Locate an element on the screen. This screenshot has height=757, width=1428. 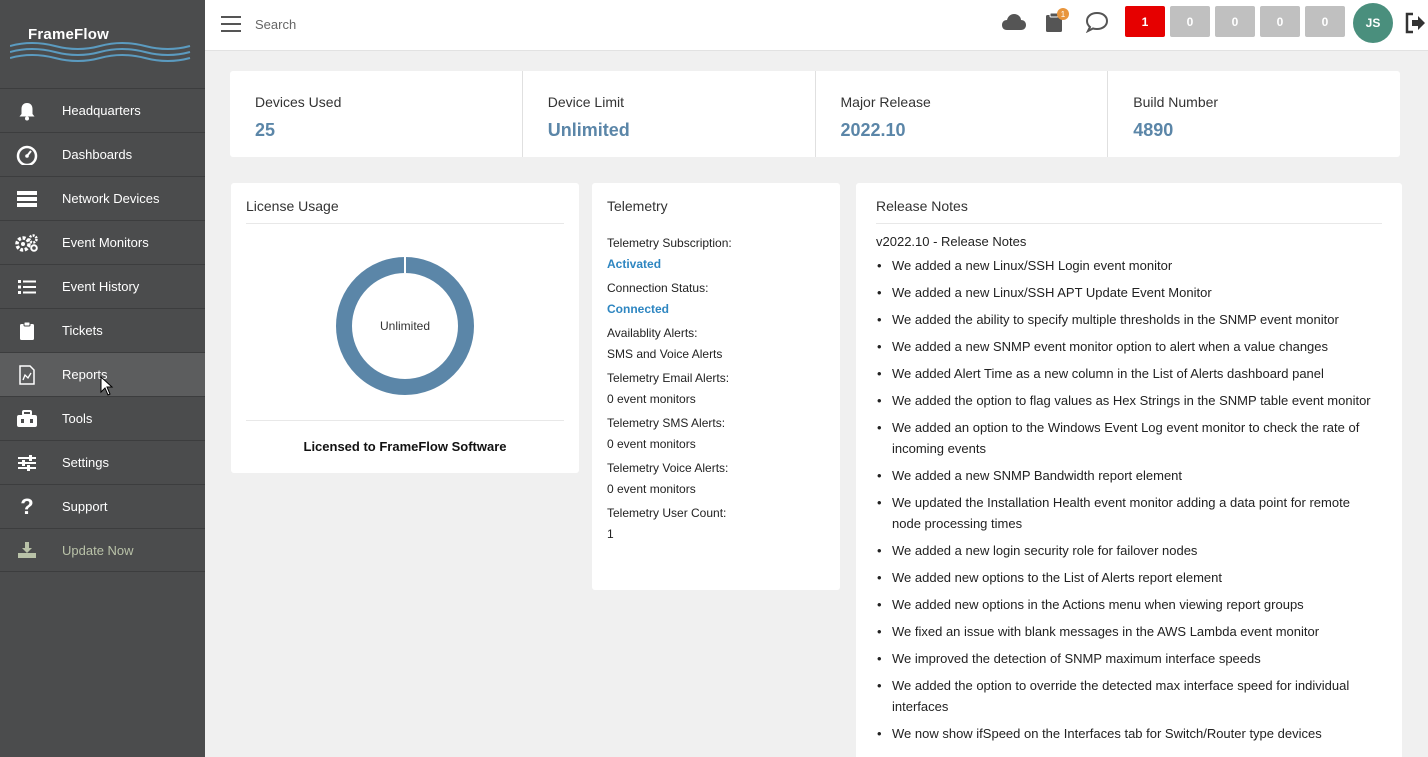
release-notes-heading: v2022.10 - Release Notes is located at coordinates (951, 241).